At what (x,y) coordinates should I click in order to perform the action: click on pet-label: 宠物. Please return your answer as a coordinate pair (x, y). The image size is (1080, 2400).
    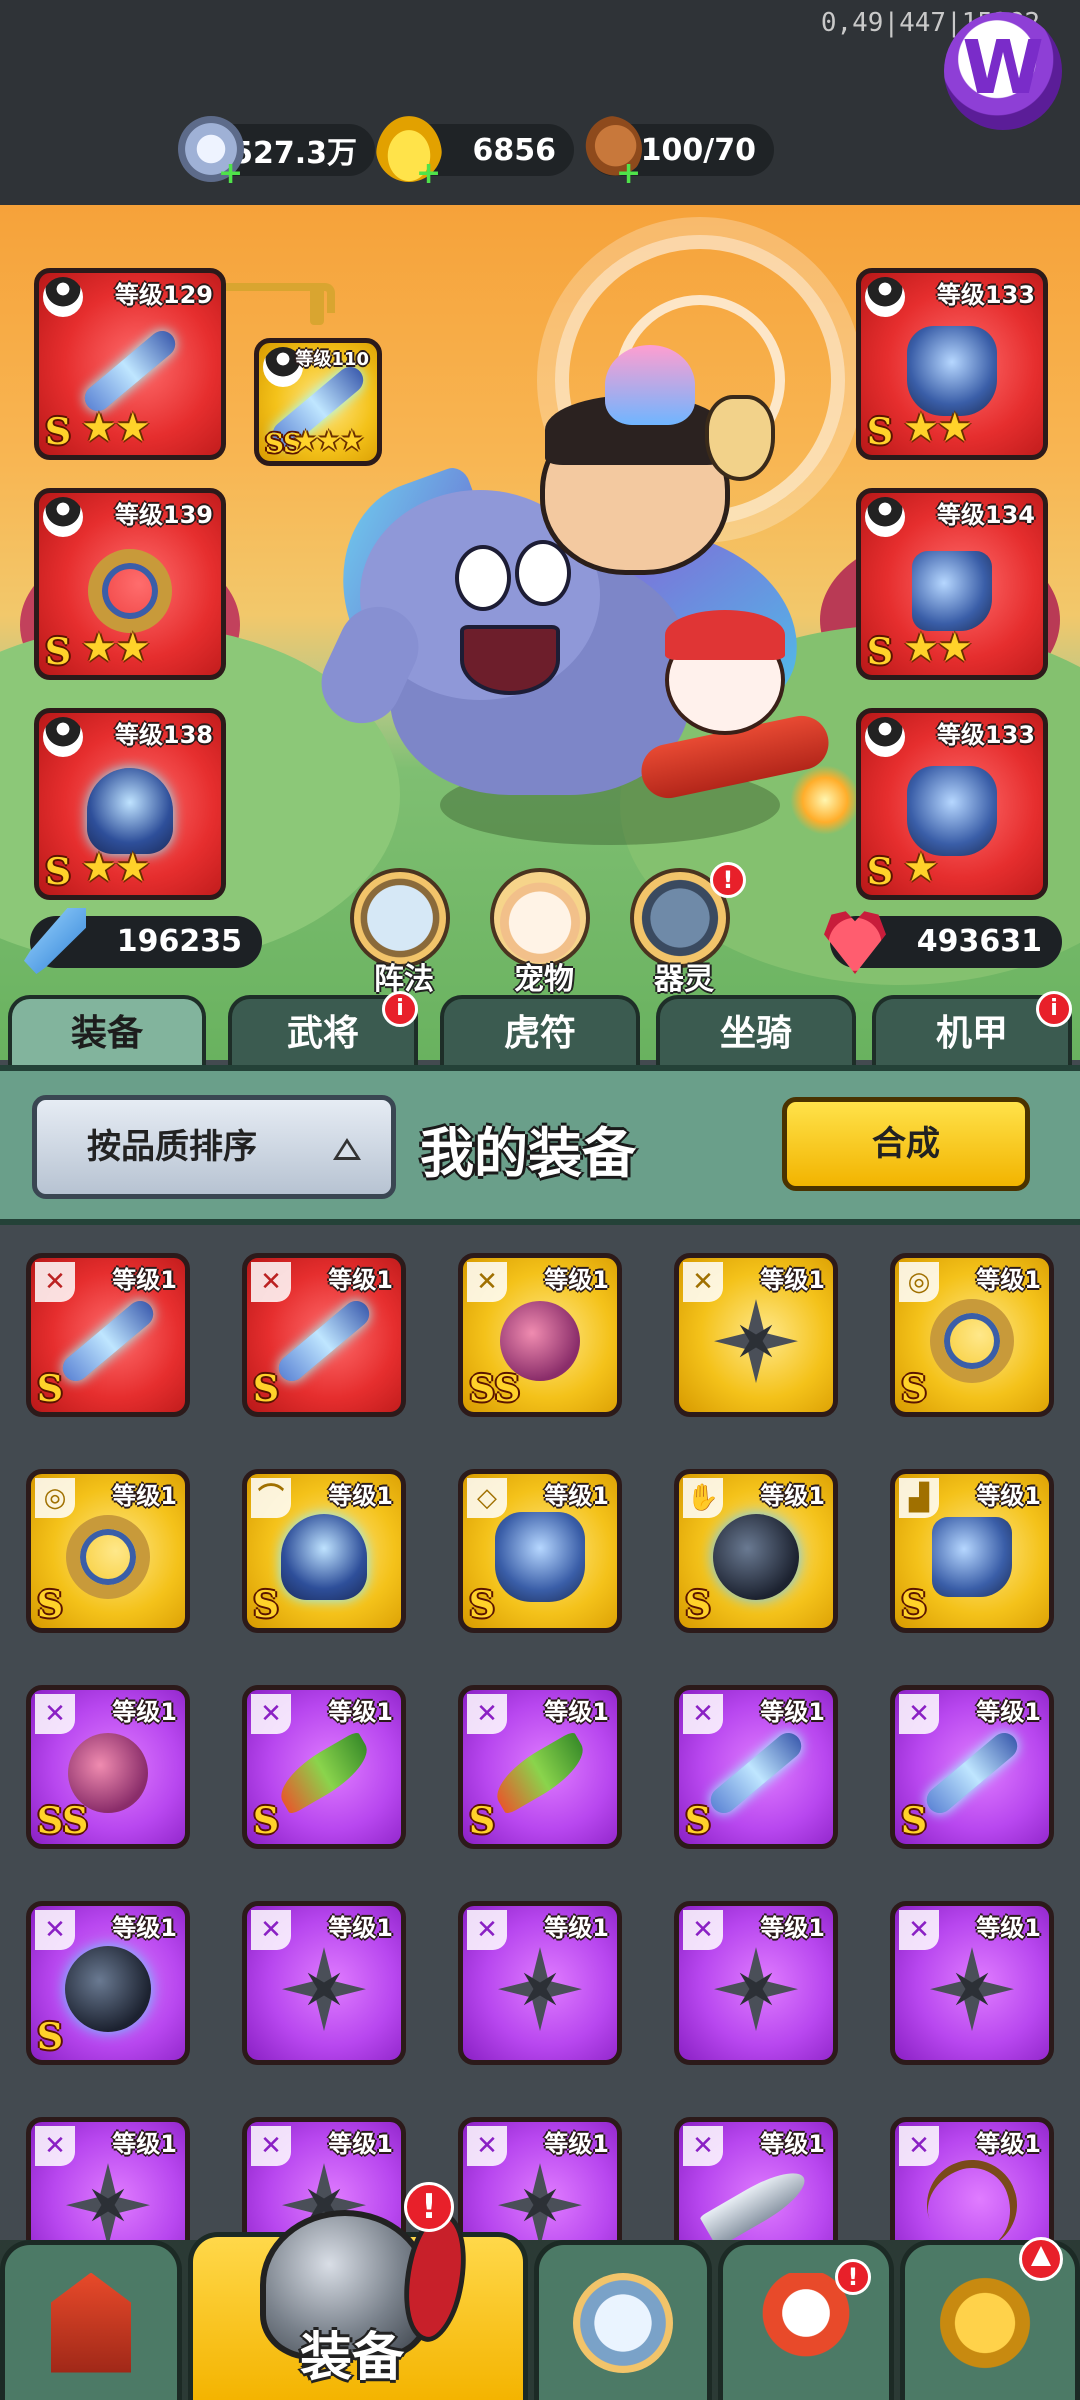
    Looking at the image, I should click on (544, 979).